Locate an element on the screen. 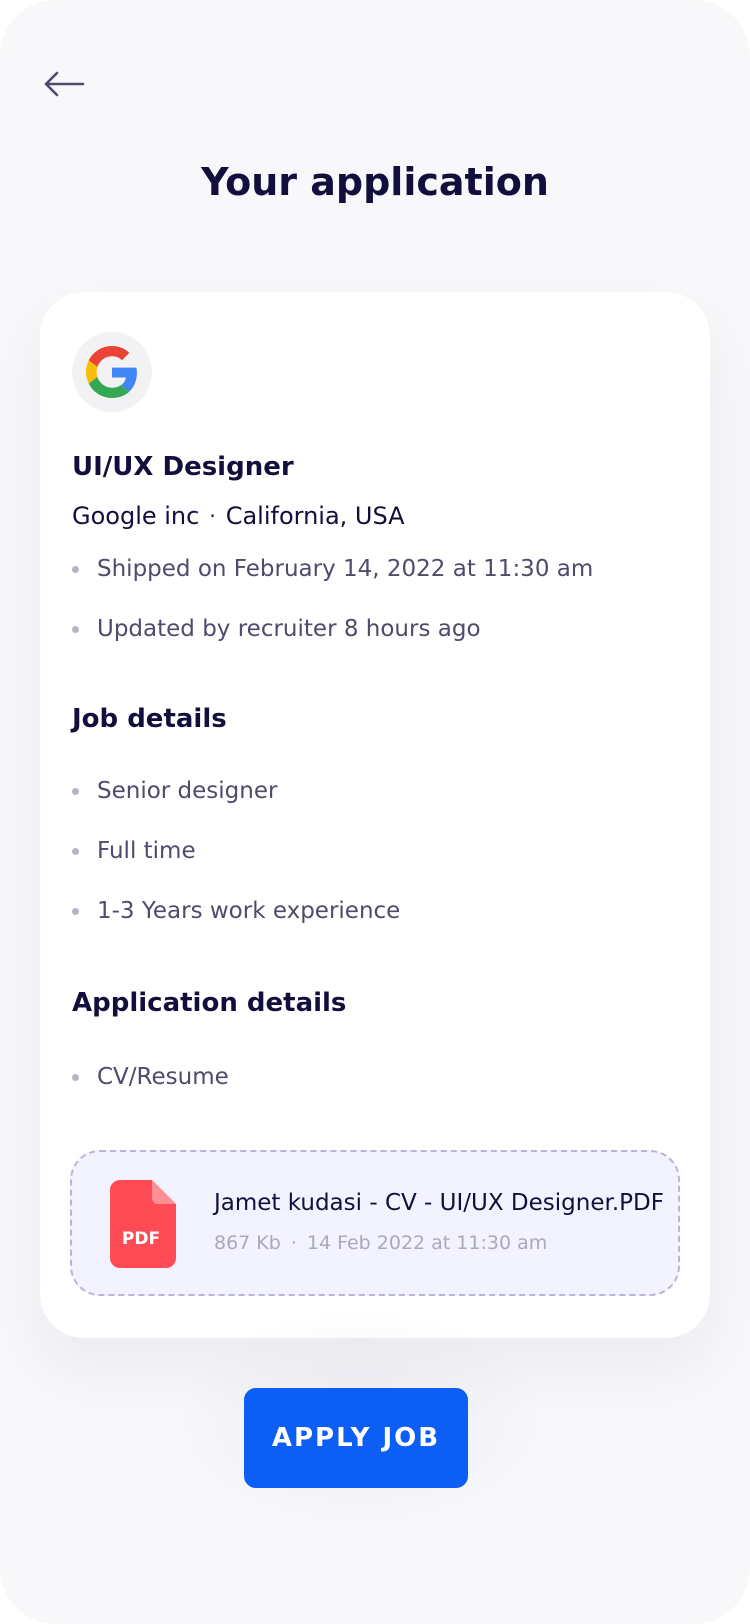 Image resolution: width=750 pixels, height=1624 pixels. job-location: California, USA is located at coordinates (315, 516).